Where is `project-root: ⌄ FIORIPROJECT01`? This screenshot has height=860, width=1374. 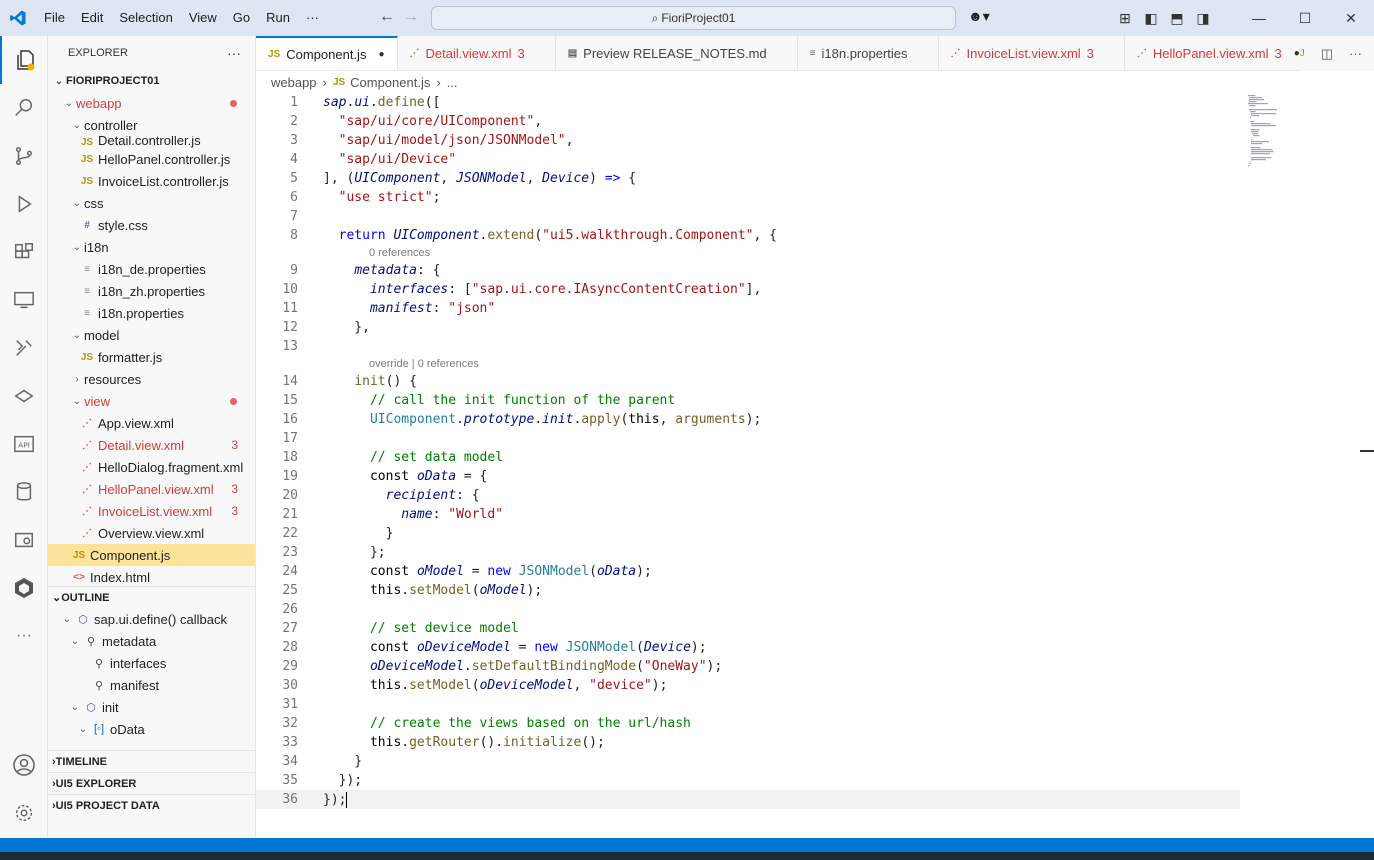
project-root: ⌄ FIORIPROJECT01 is located at coordinates (151, 81).